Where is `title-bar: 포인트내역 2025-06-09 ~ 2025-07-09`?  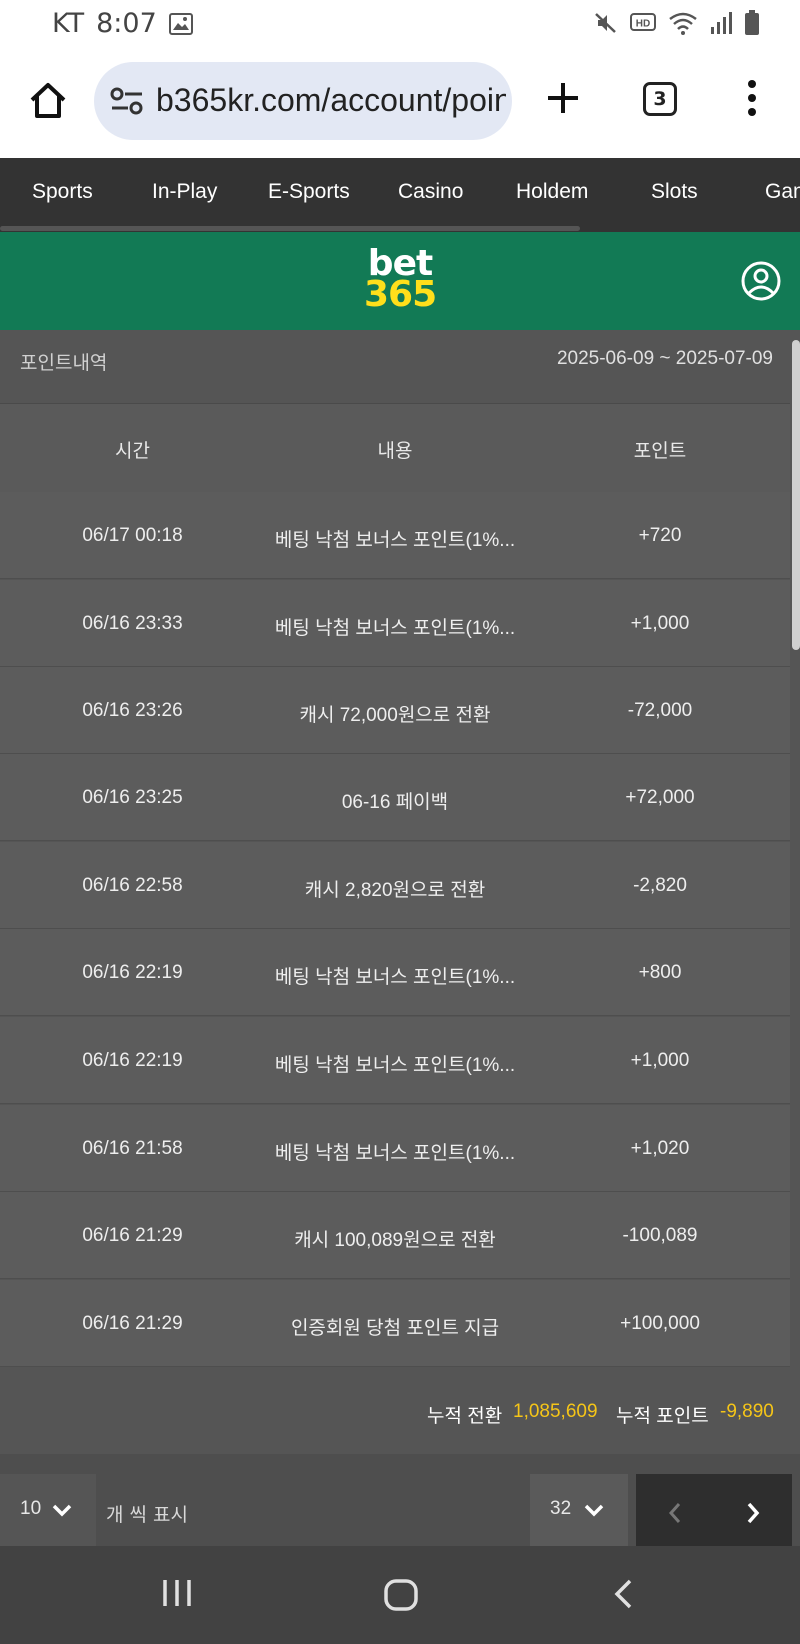
title-bar: 포인트내역 2025-06-09 ~ 2025-07-09 is located at coordinates (395, 367).